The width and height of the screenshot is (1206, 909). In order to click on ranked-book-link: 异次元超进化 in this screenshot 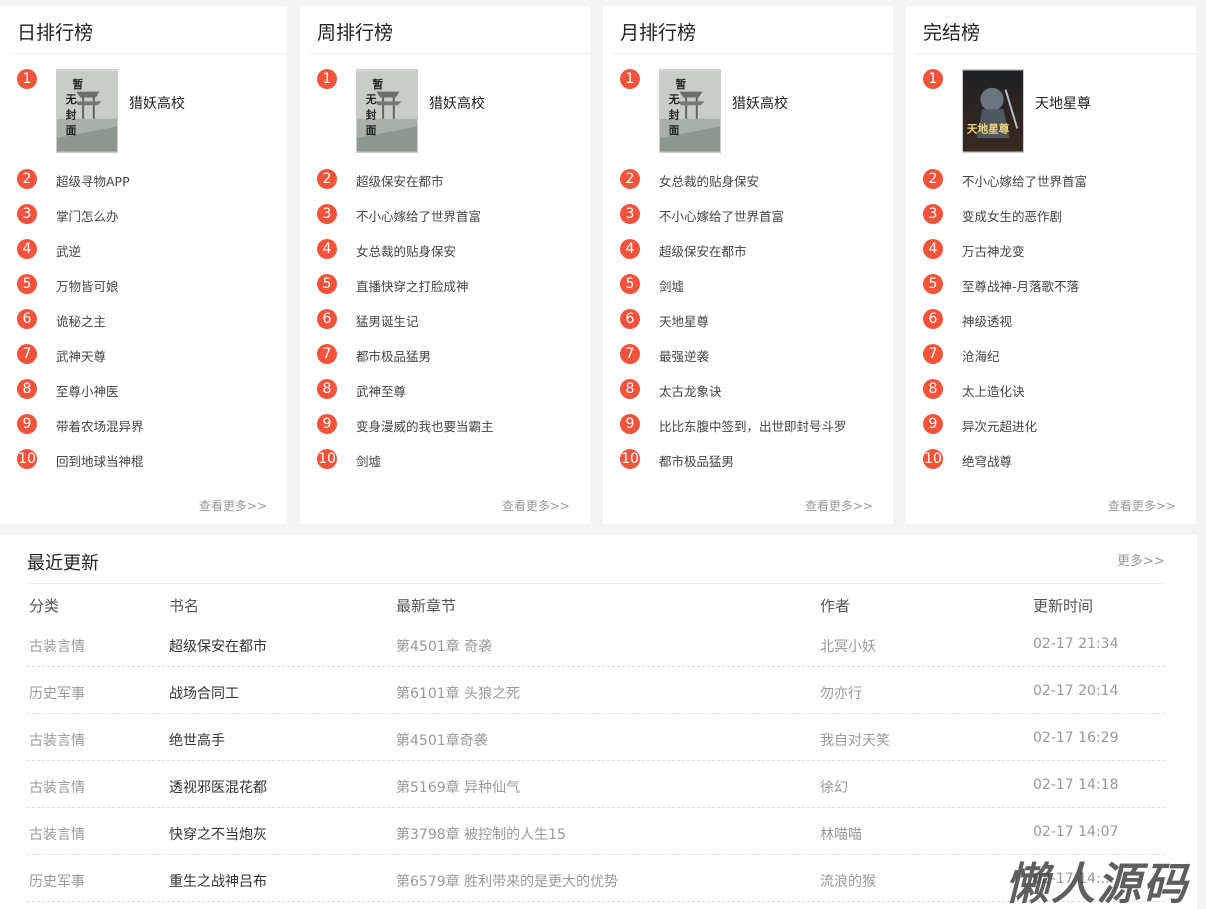, I will do `click(999, 425)`.